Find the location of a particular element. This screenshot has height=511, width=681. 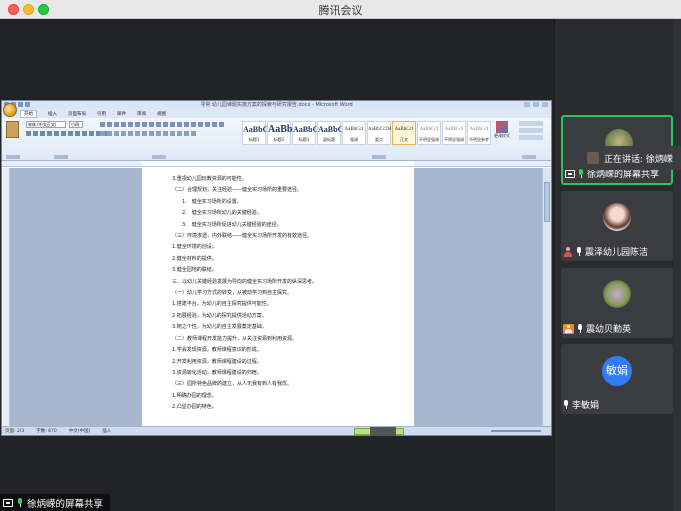

word-status-bar: 页面: 2/3 字数: 870 中文(中国) 插入 is located at coordinates (276, 431).